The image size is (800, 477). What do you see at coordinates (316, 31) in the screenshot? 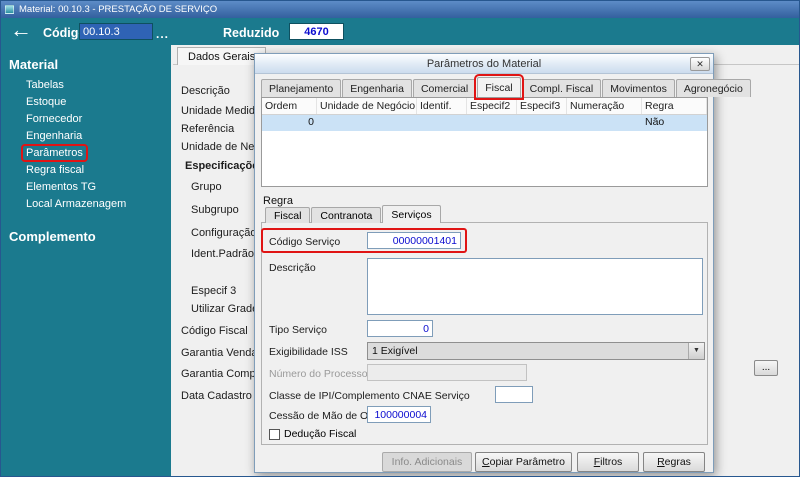
I see `reduzido-input` at bounding box center [316, 31].